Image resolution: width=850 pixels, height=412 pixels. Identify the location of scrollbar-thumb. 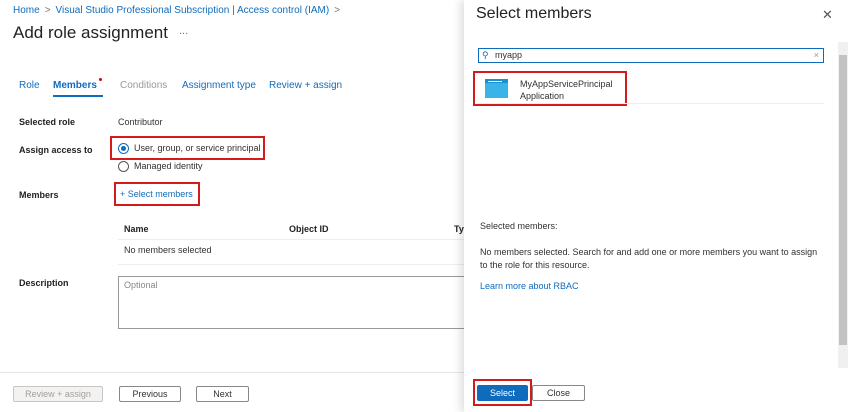
(843, 200).